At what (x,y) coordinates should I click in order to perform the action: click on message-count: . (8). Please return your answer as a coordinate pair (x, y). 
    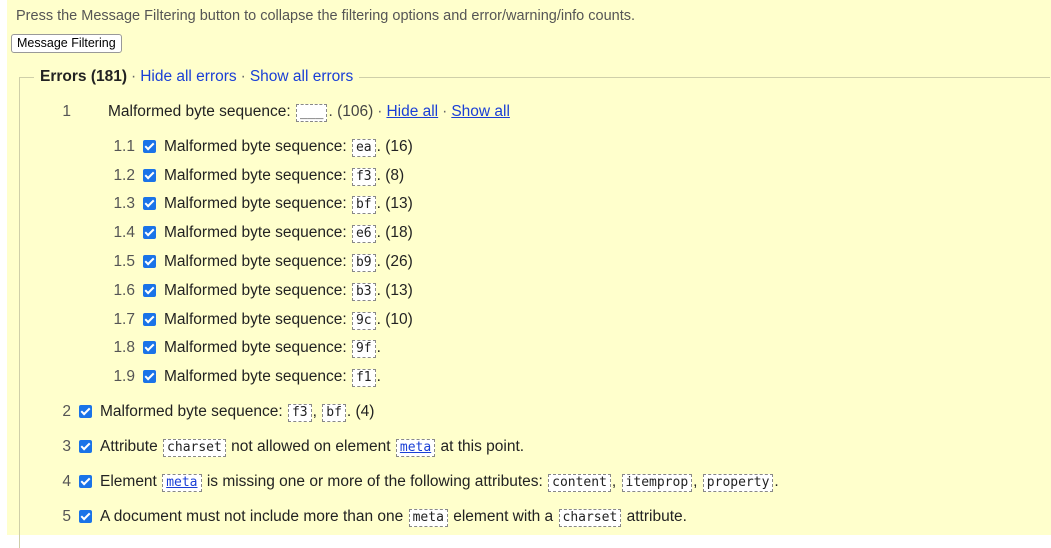
    Looking at the image, I should click on (390, 175).